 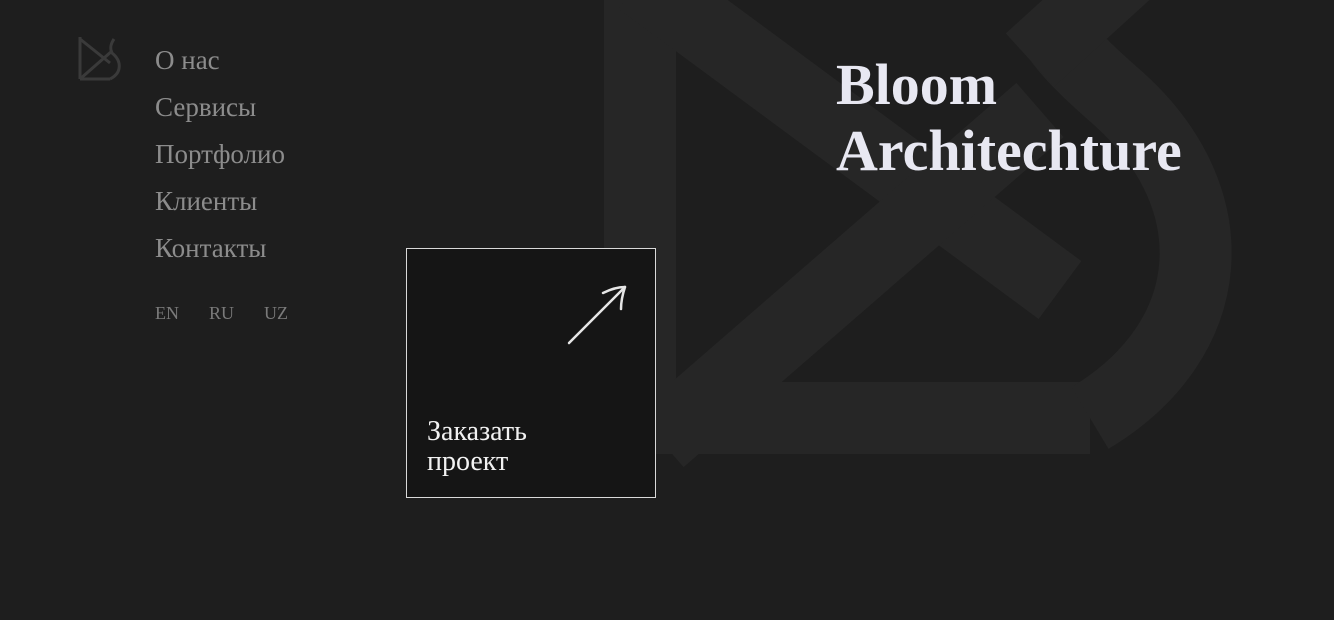 What do you see at coordinates (187, 60) in the screenshot?
I see `nav-link-about: О нас` at bounding box center [187, 60].